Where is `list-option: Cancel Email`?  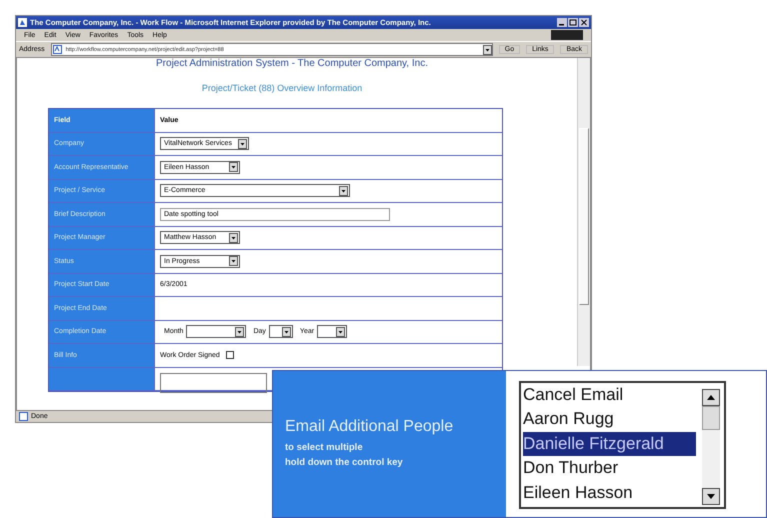
list-option: Cancel Email is located at coordinates (612, 395).